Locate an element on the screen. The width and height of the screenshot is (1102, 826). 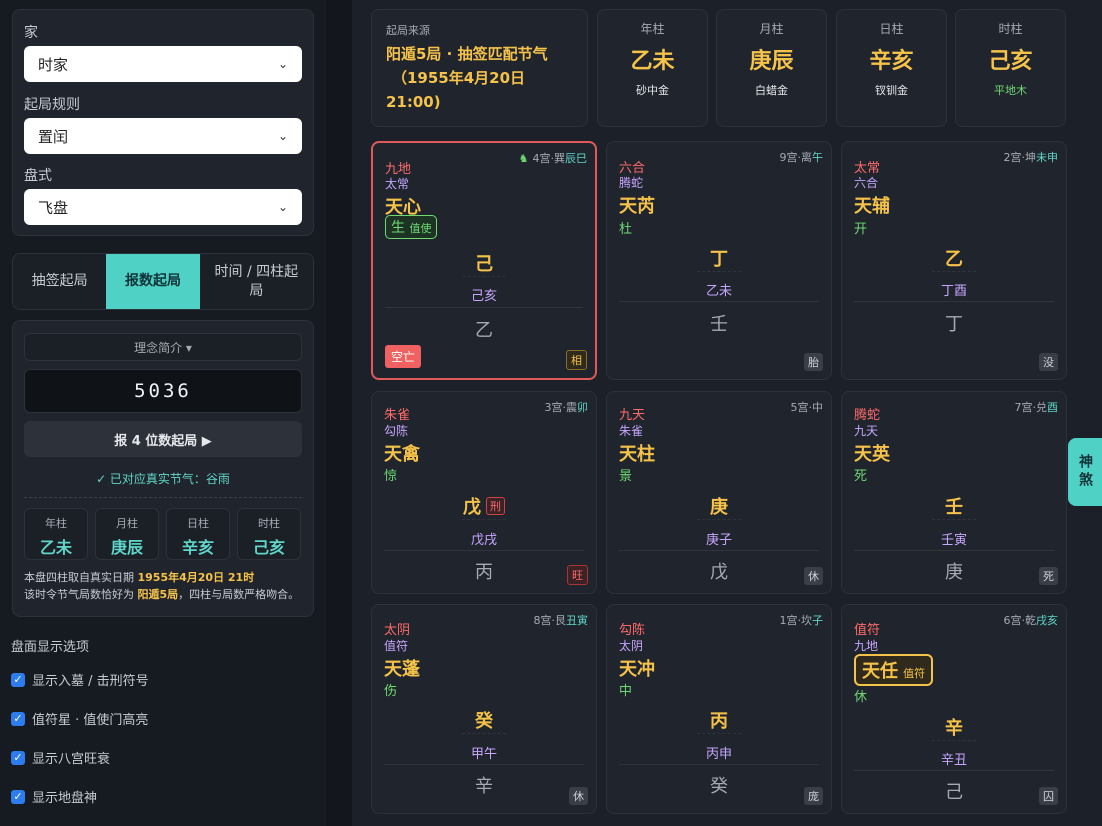
tab-draw: 抽签起局 is located at coordinates (59, 281).